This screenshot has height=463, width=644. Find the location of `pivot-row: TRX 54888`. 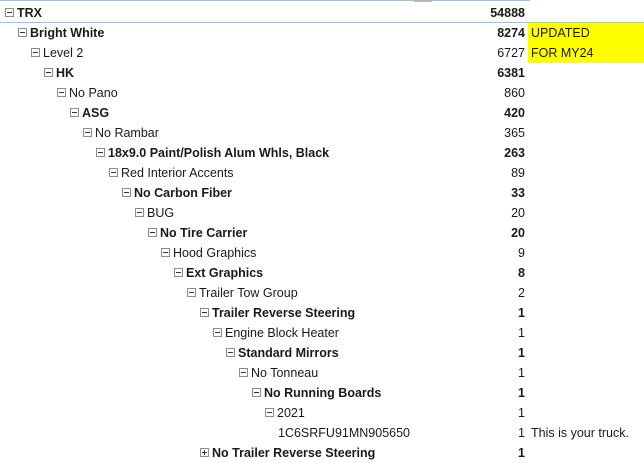

pivot-row: TRX 54888 is located at coordinates (322, 13).